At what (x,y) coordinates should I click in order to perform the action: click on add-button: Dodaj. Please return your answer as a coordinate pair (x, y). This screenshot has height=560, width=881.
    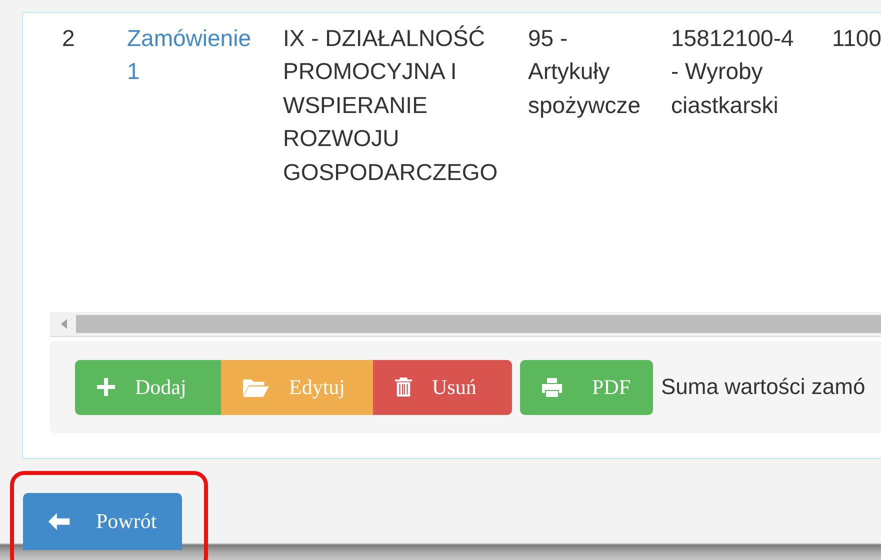
    Looking at the image, I should click on (148, 387).